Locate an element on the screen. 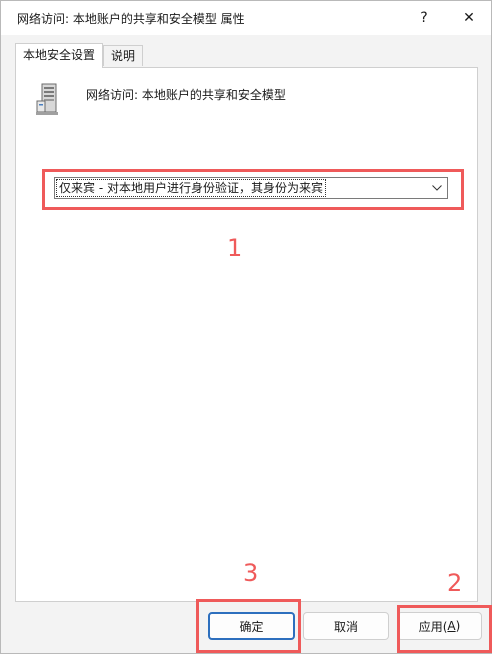 The width and height of the screenshot is (492, 654). tab-explain: 说明 is located at coordinates (123, 55).